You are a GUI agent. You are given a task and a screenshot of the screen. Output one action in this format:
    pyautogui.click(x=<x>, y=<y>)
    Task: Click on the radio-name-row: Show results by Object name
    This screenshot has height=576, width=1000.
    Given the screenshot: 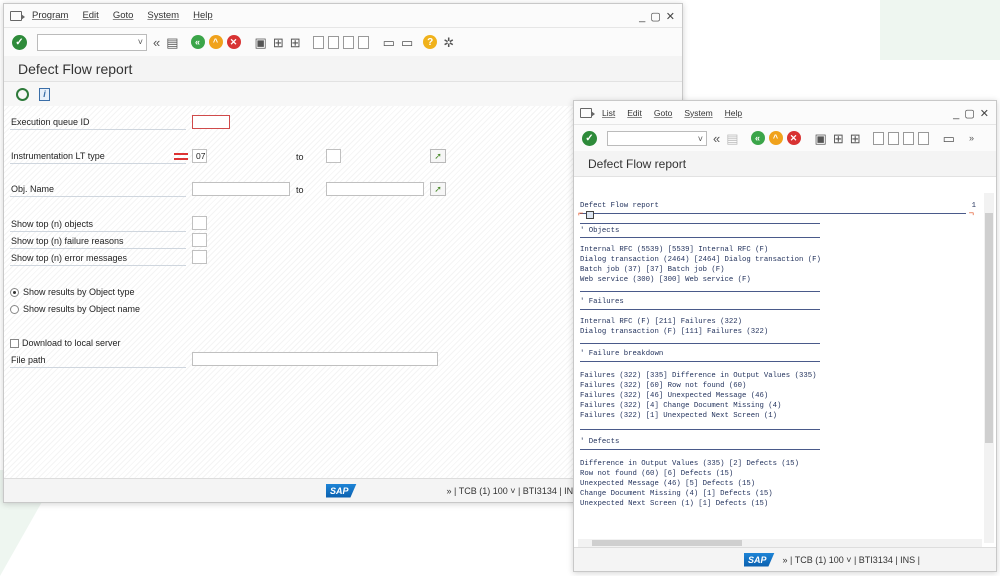 What is the action you would take?
    pyautogui.click(x=75, y=309)
    